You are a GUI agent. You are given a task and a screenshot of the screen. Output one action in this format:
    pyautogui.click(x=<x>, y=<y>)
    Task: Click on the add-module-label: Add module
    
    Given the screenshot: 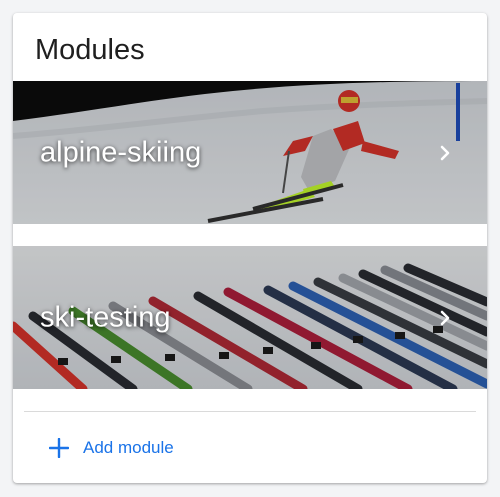 What is the action you would take?
    pyautogui.click(x=128, y=447)
    